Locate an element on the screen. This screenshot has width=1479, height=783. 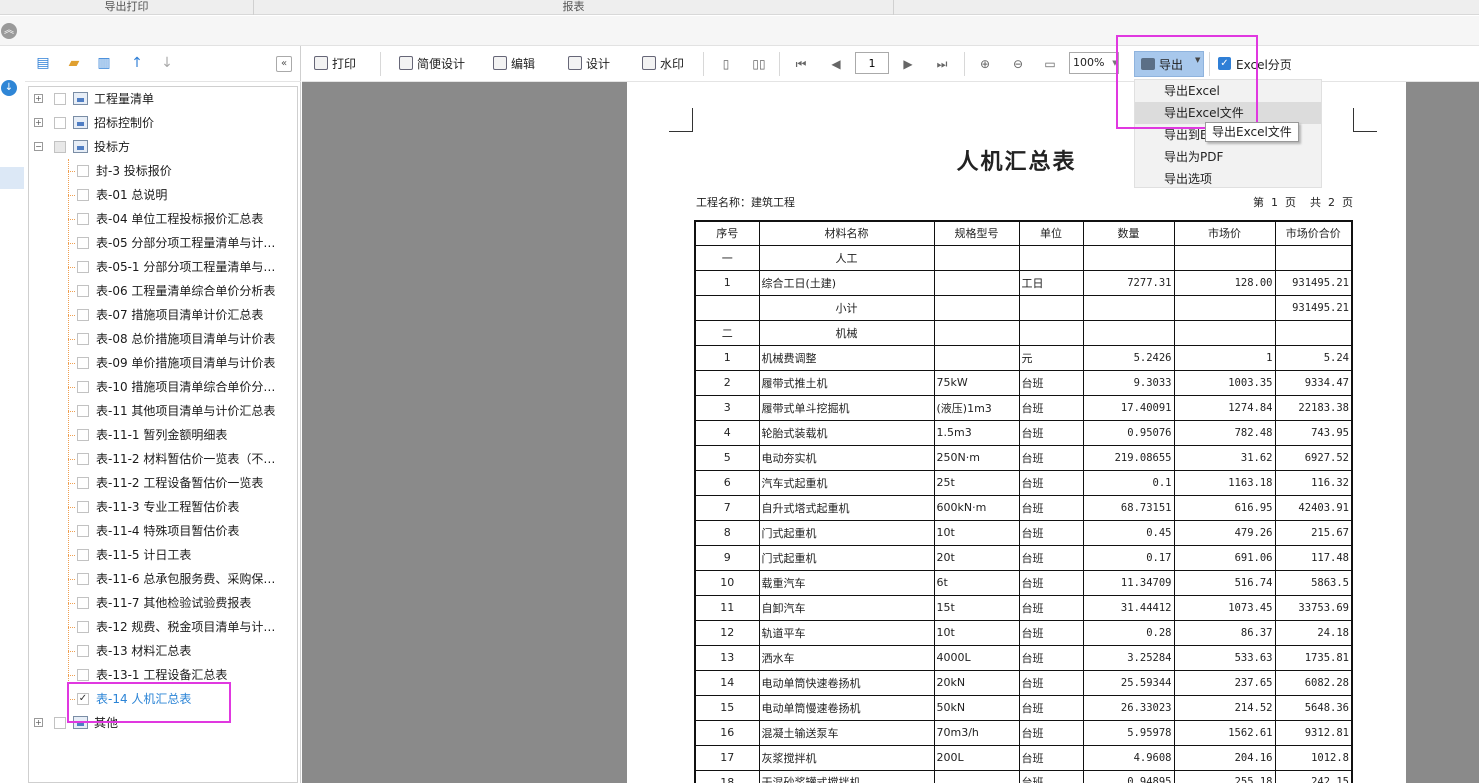
tree-root-item: + 工程量清单 is located at coordinates (163, 99).